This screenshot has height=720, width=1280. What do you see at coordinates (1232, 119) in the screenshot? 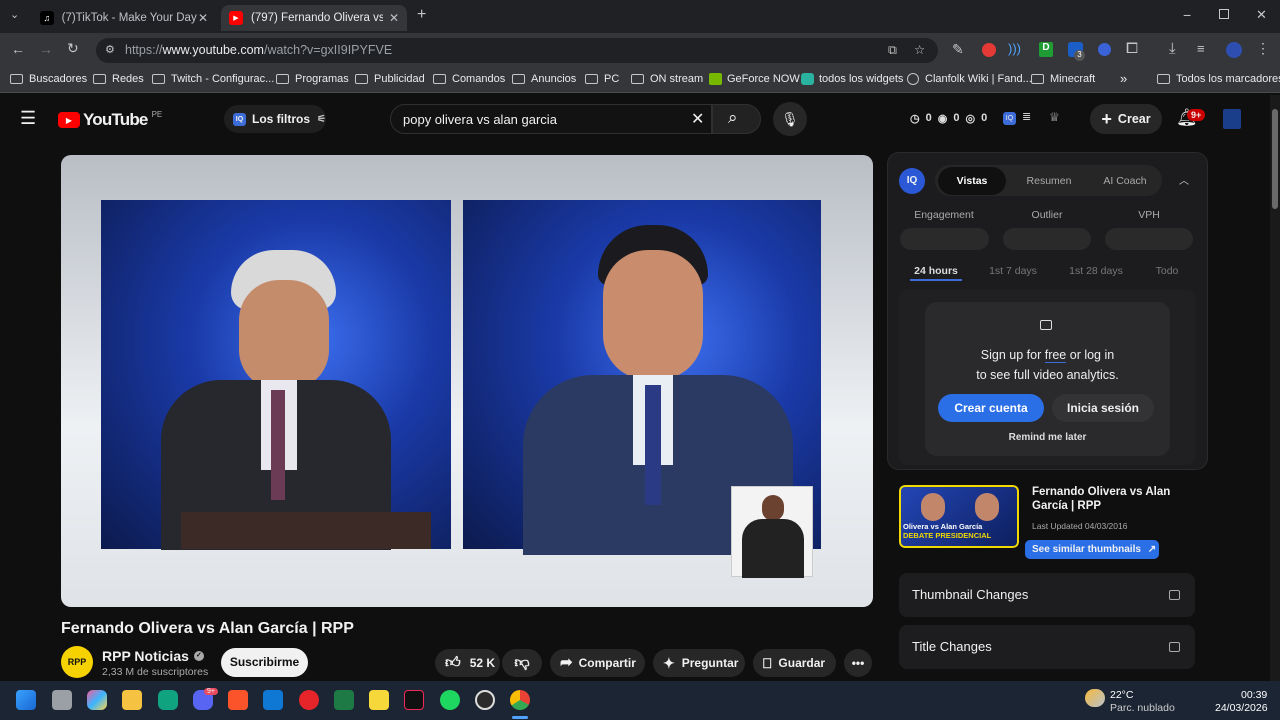
I see `account-avatar` at bounding box center [1232, 119].